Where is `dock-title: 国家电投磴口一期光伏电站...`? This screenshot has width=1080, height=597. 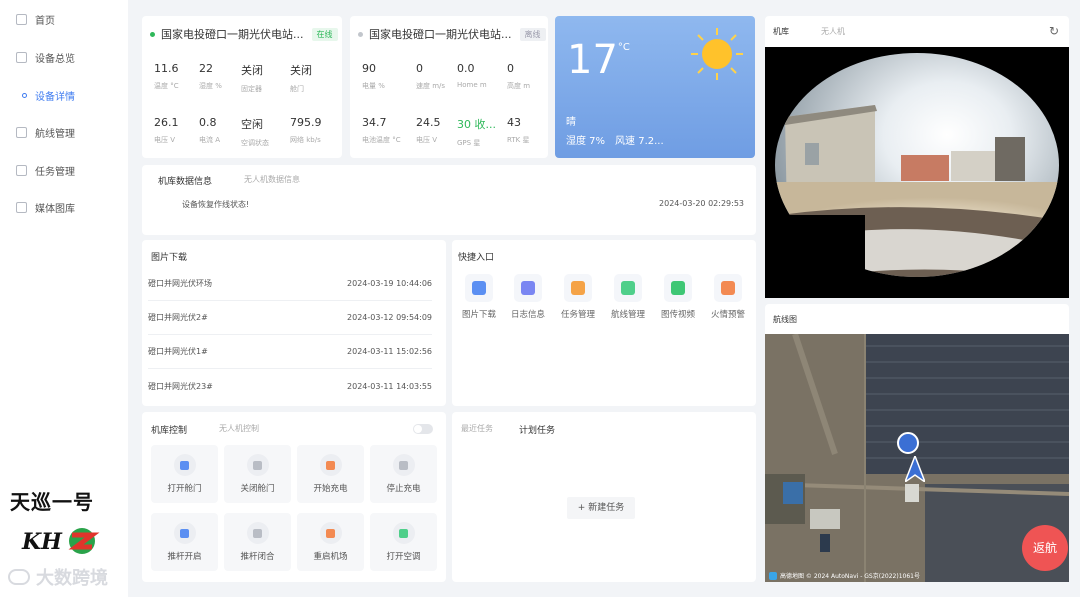 dock-title: 国家电投磴口一期光伏电站... is located at coordinates (232, 34).